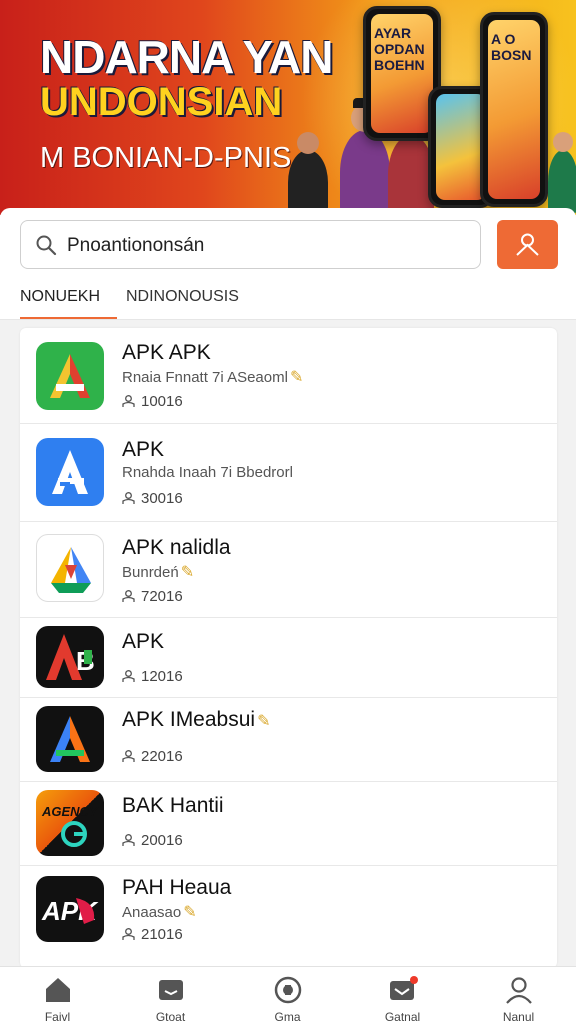 This screenshot has width=576, height=1024. Describe the element at coordinates (158, 572) in the screenshot. I see `app-description: Bunrdeń ✎` at that location.